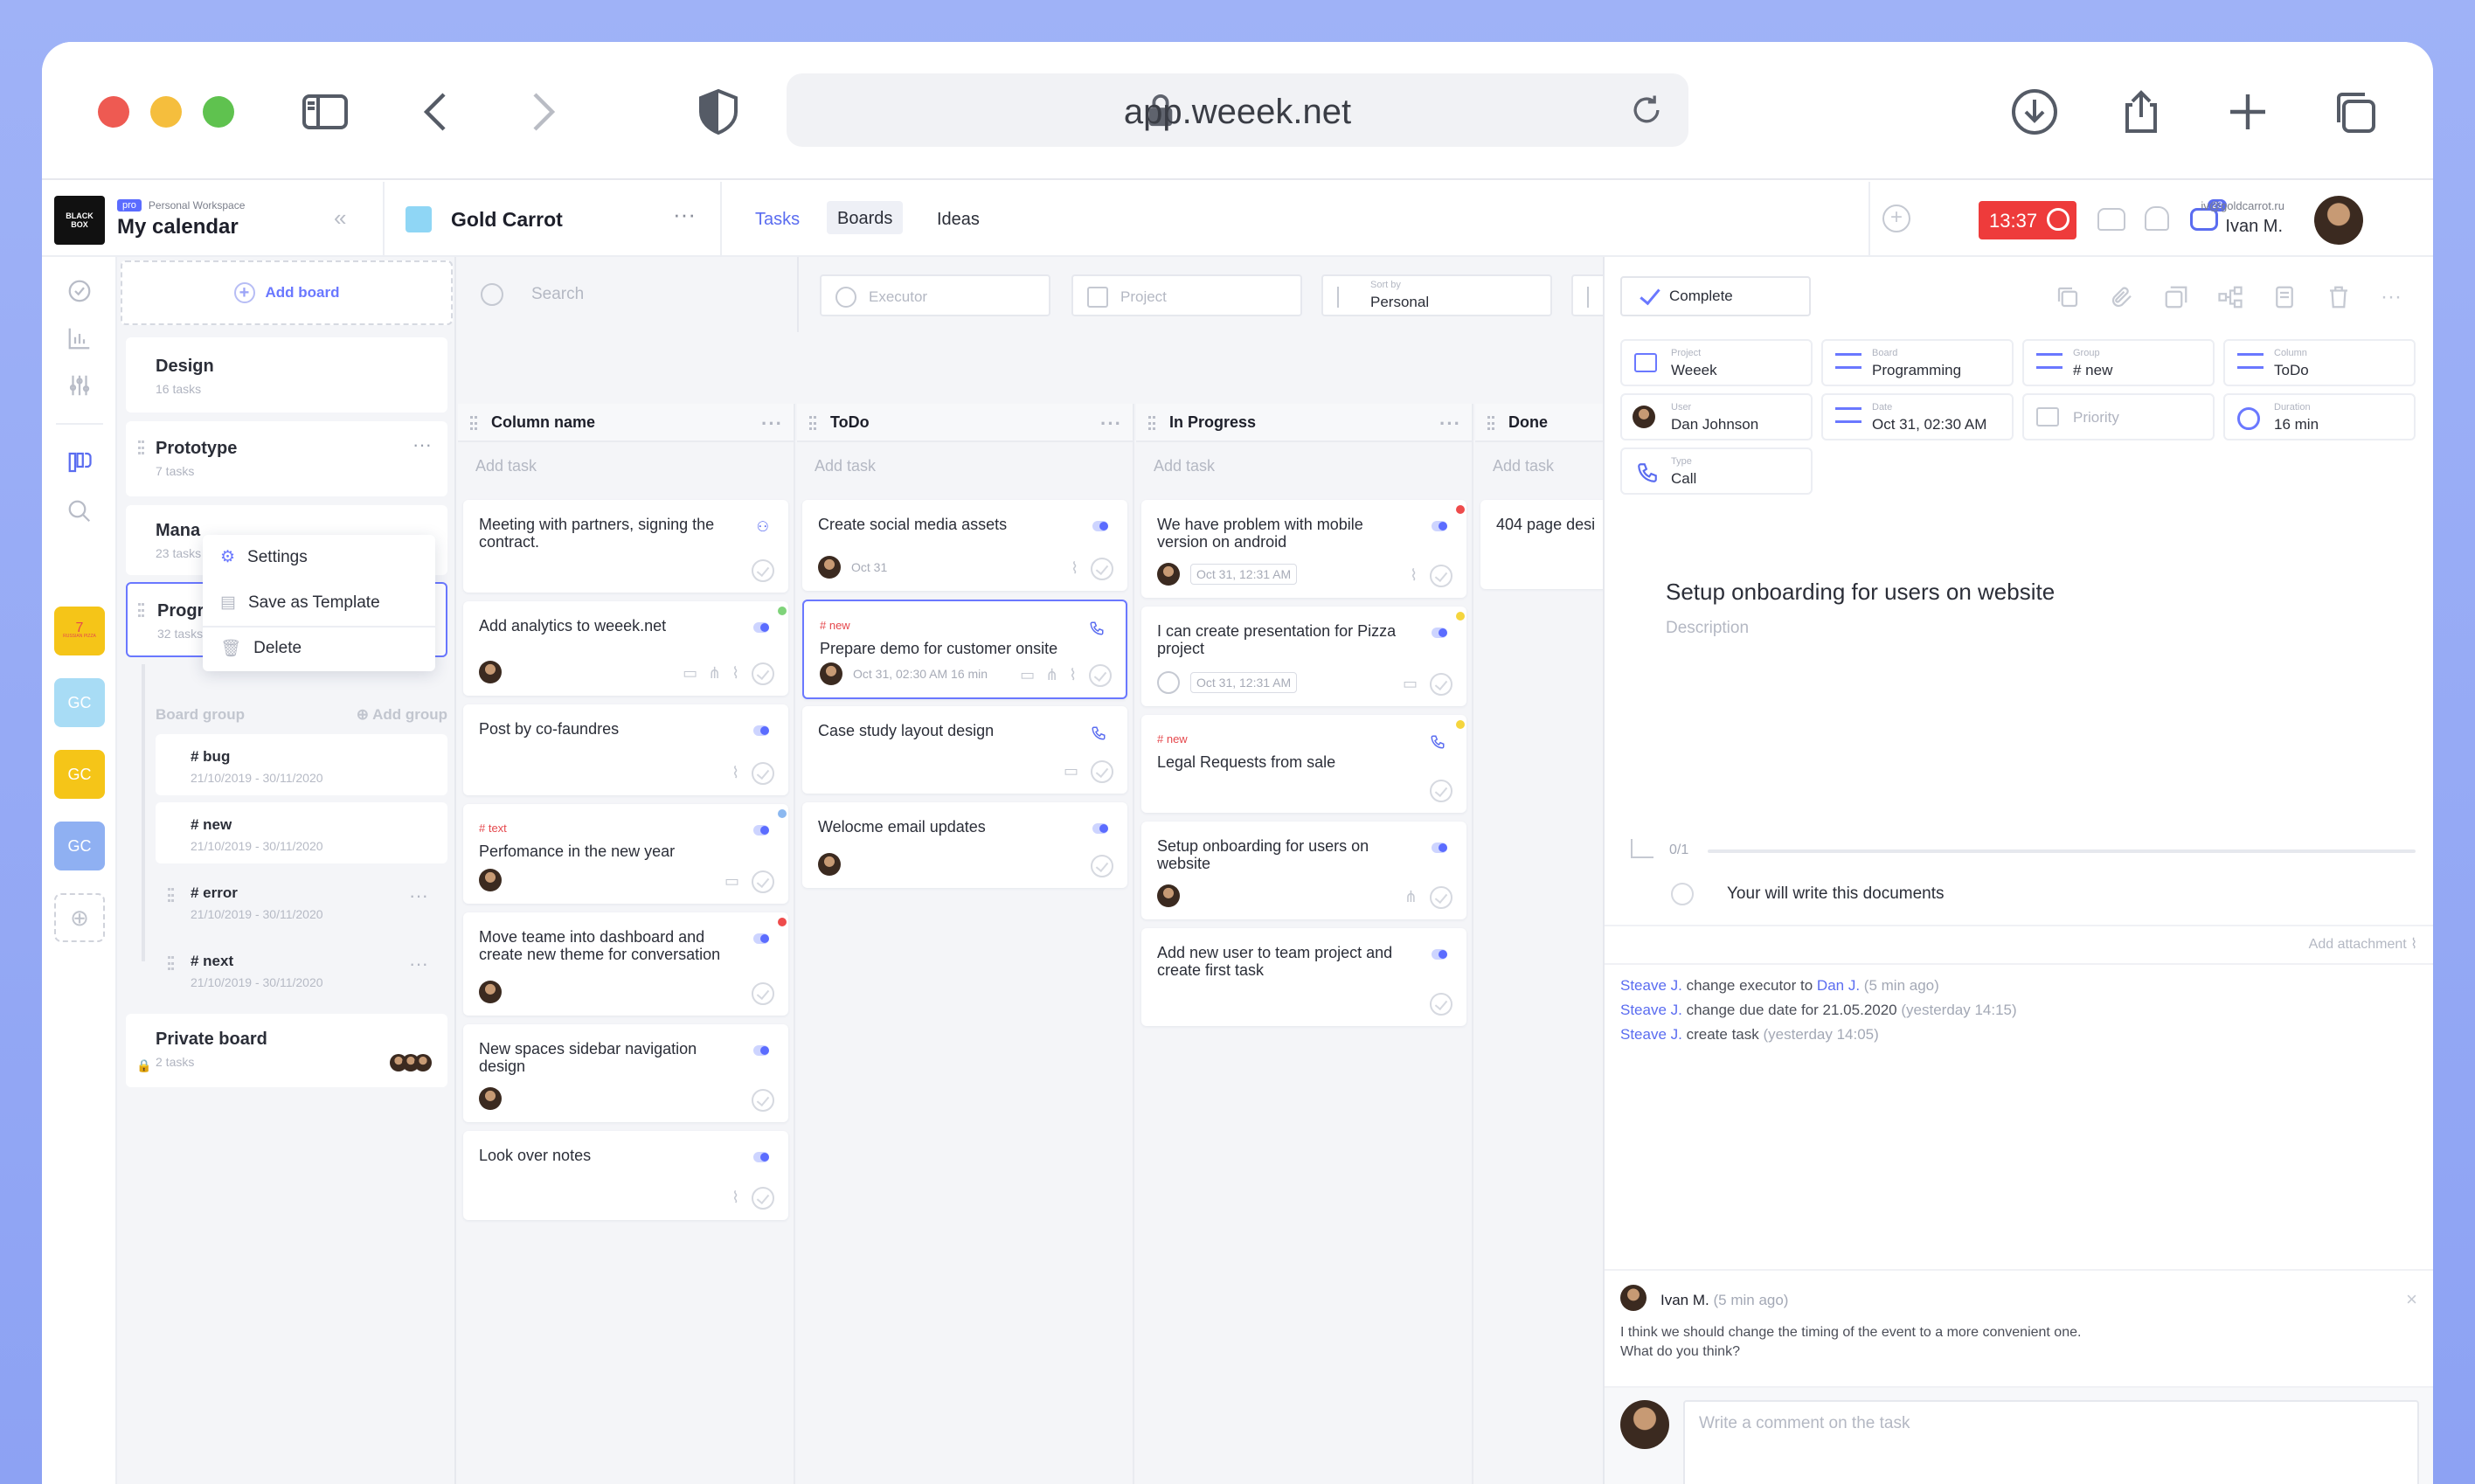  I want to click on comment-input: Write a comment on the task, so click(2051, 1442).